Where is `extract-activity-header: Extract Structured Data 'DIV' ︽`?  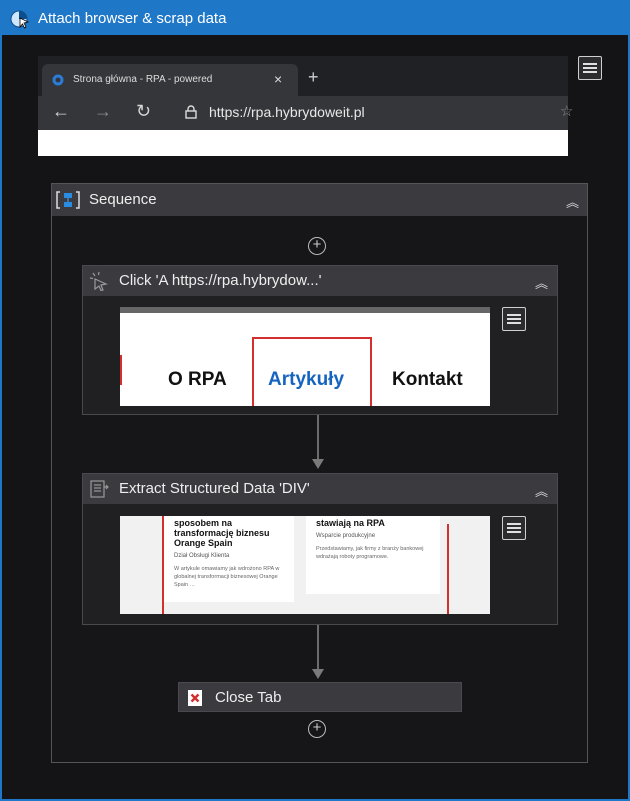
extract-activity-header: Extract Structured Data 'DIV' ︽ is located at coordinates (320, 489).